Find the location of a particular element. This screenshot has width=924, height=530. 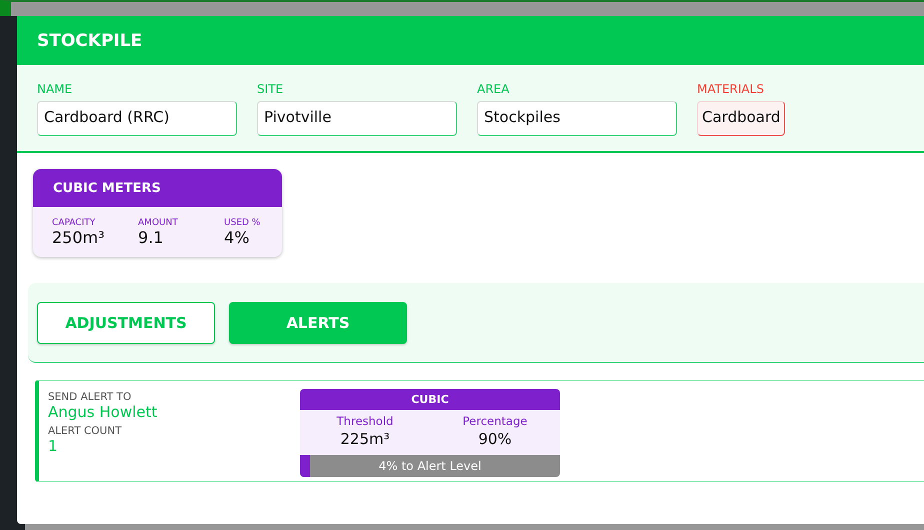

send-alert-label: SEND ALERT TO is located at coordinates (90, 397).